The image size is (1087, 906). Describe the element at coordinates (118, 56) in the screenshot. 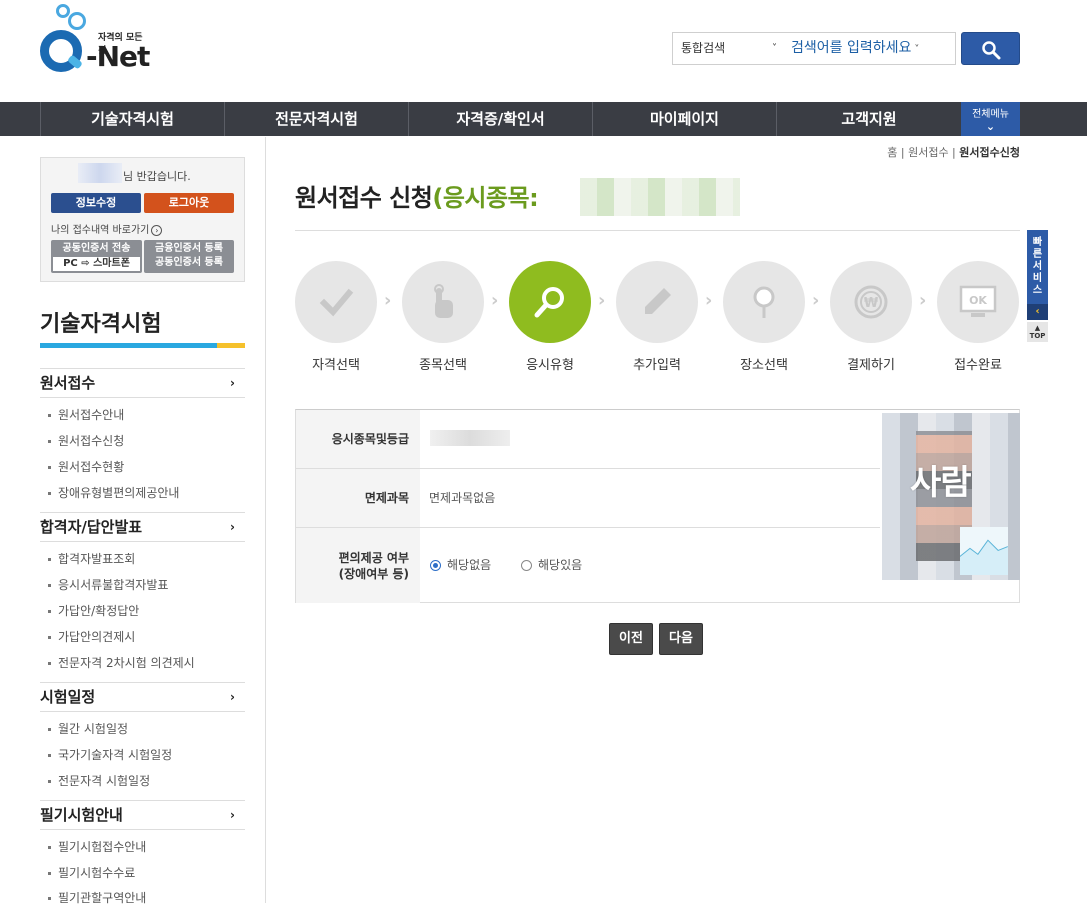

I see `logo-text: -Net` at that location.